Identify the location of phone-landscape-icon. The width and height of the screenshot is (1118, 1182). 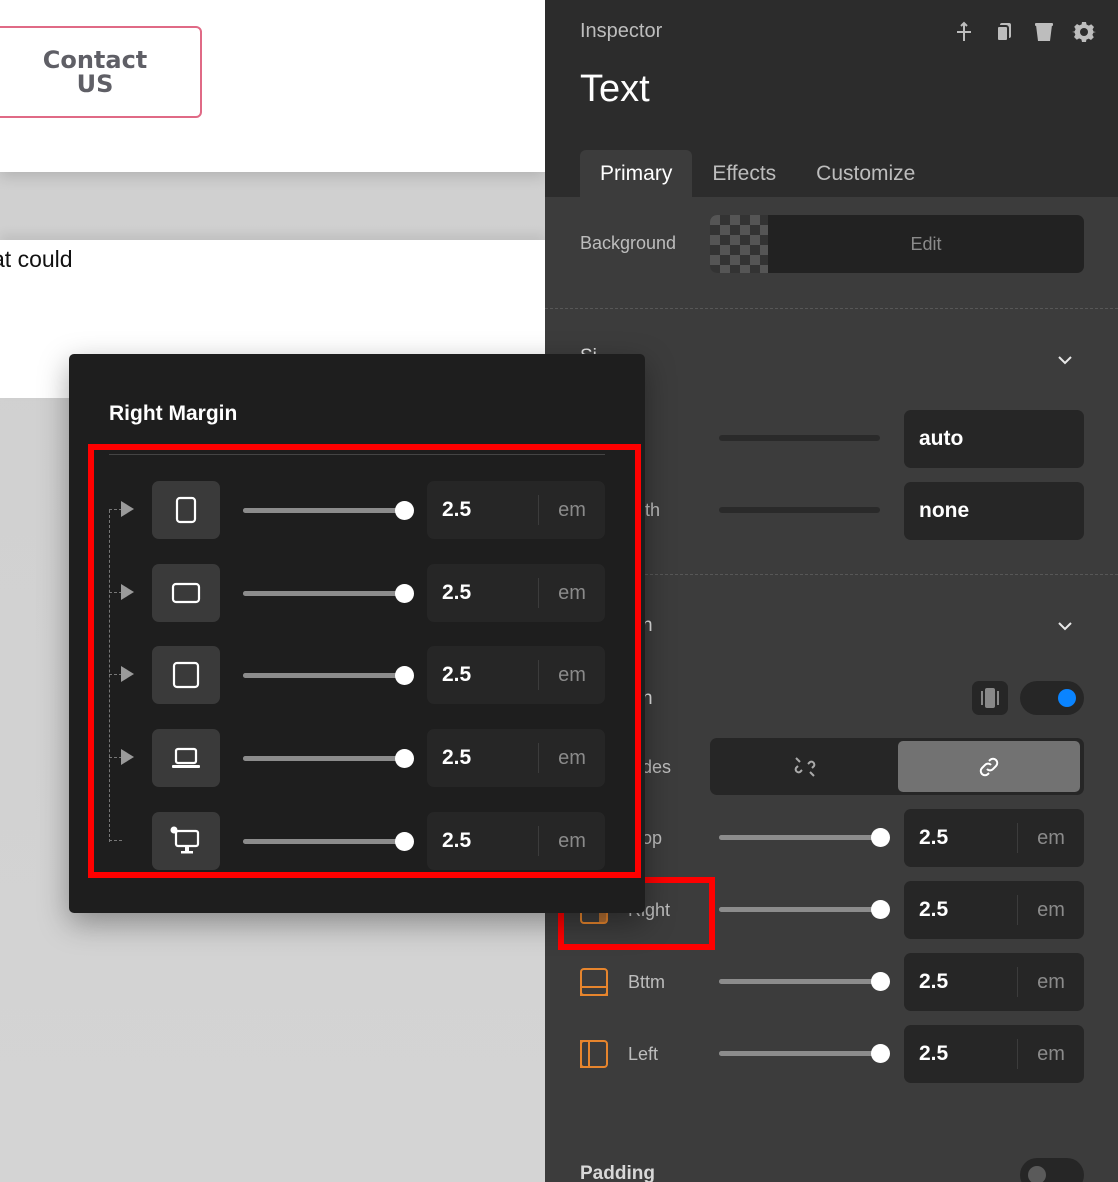
(186, 593).